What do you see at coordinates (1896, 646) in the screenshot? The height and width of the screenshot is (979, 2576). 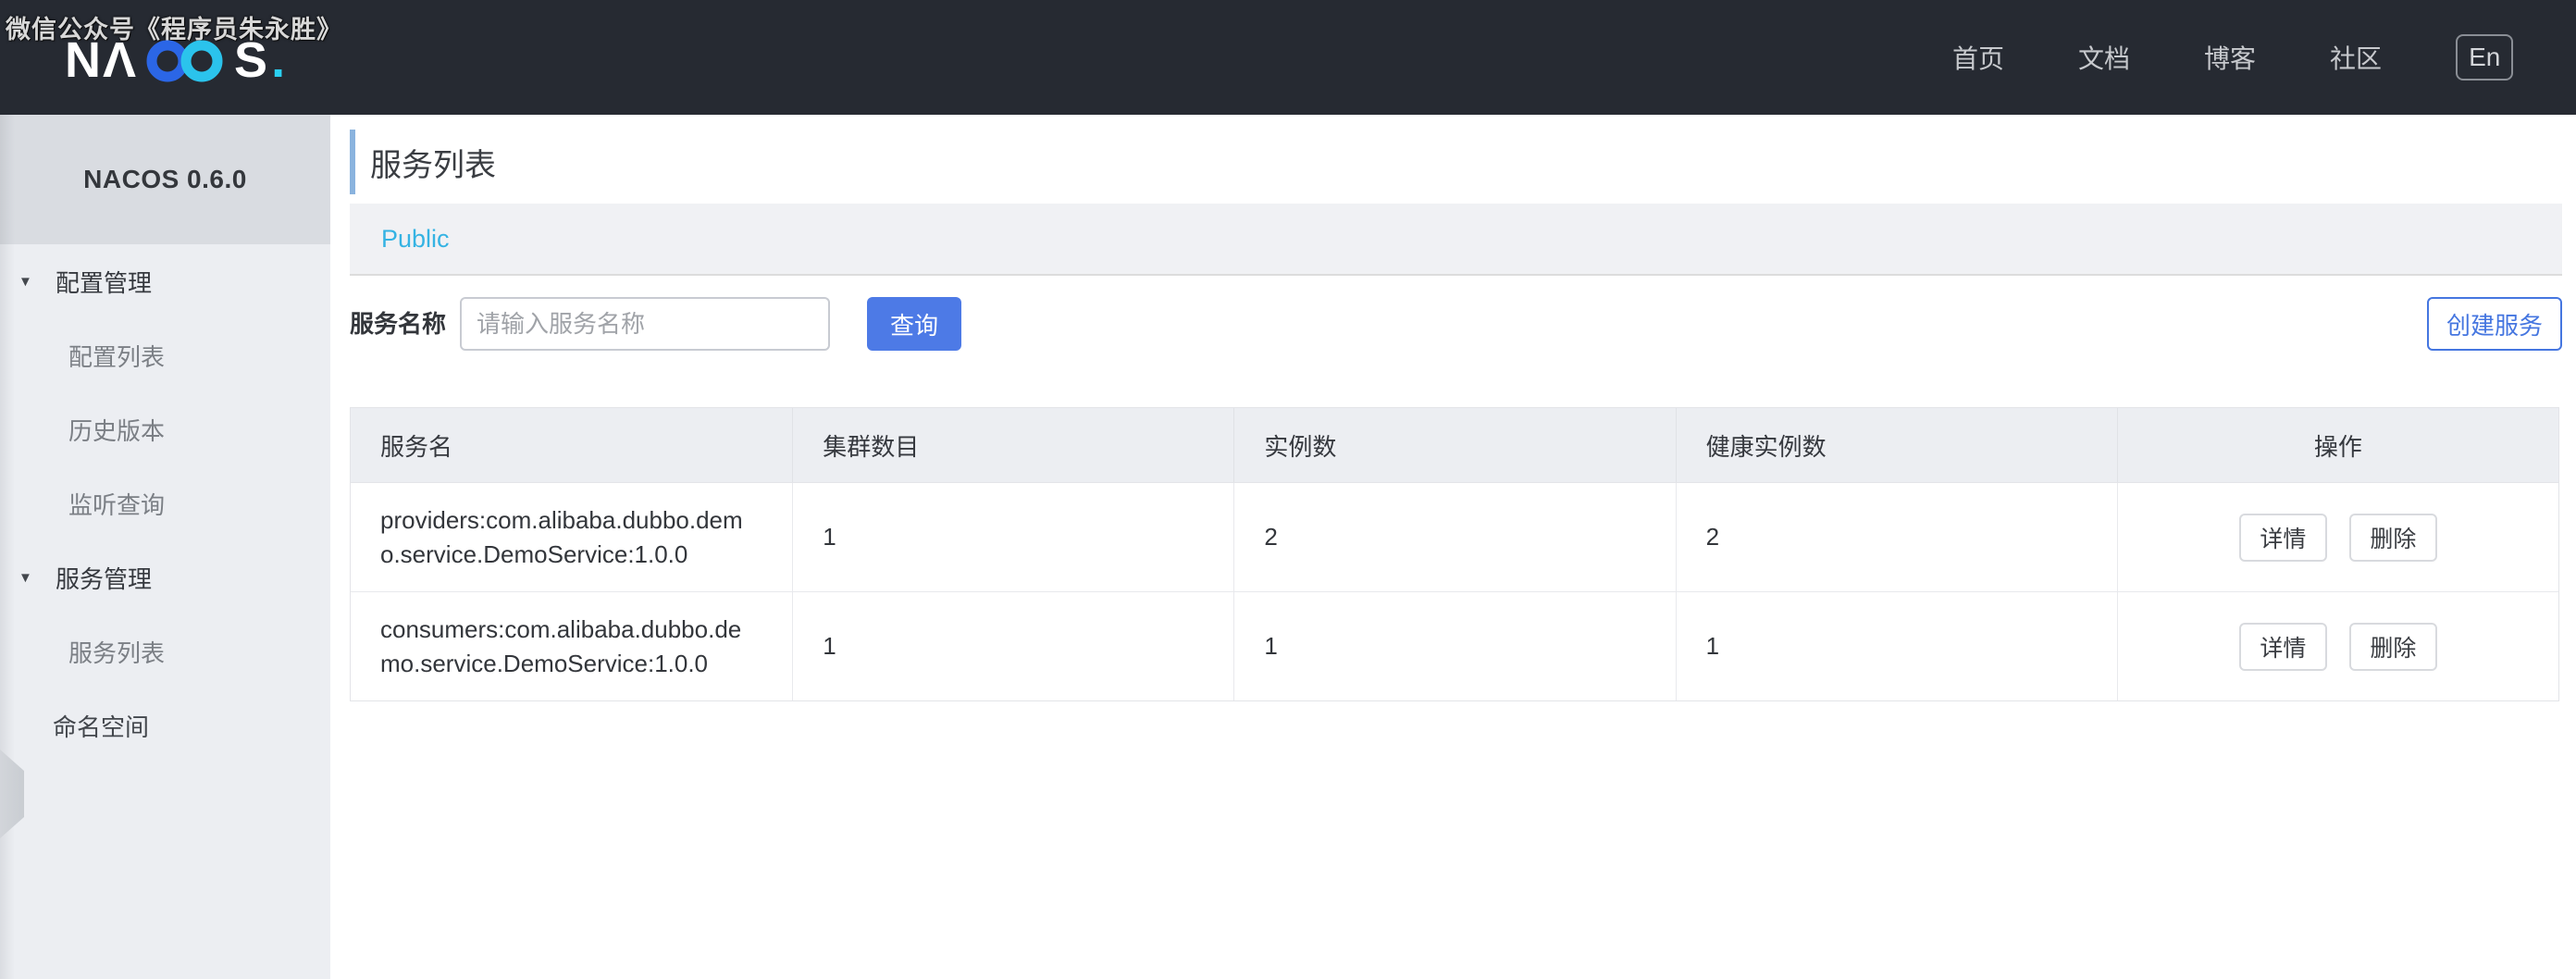 I see `cell-healthy-instance-count: 1` at bounding box center [1896, 646].